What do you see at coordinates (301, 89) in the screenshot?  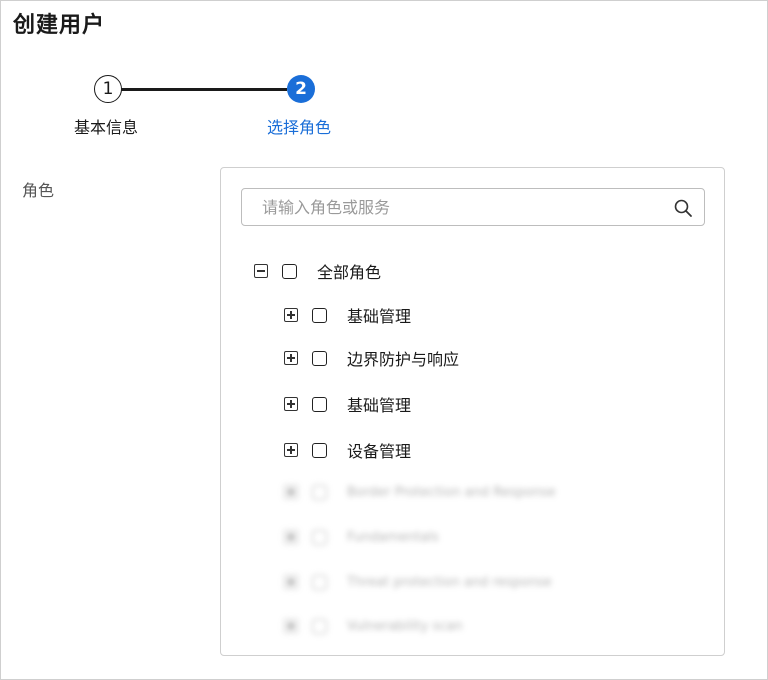 I see `step-2-indicator: 2` at bounding box center [301, 89].